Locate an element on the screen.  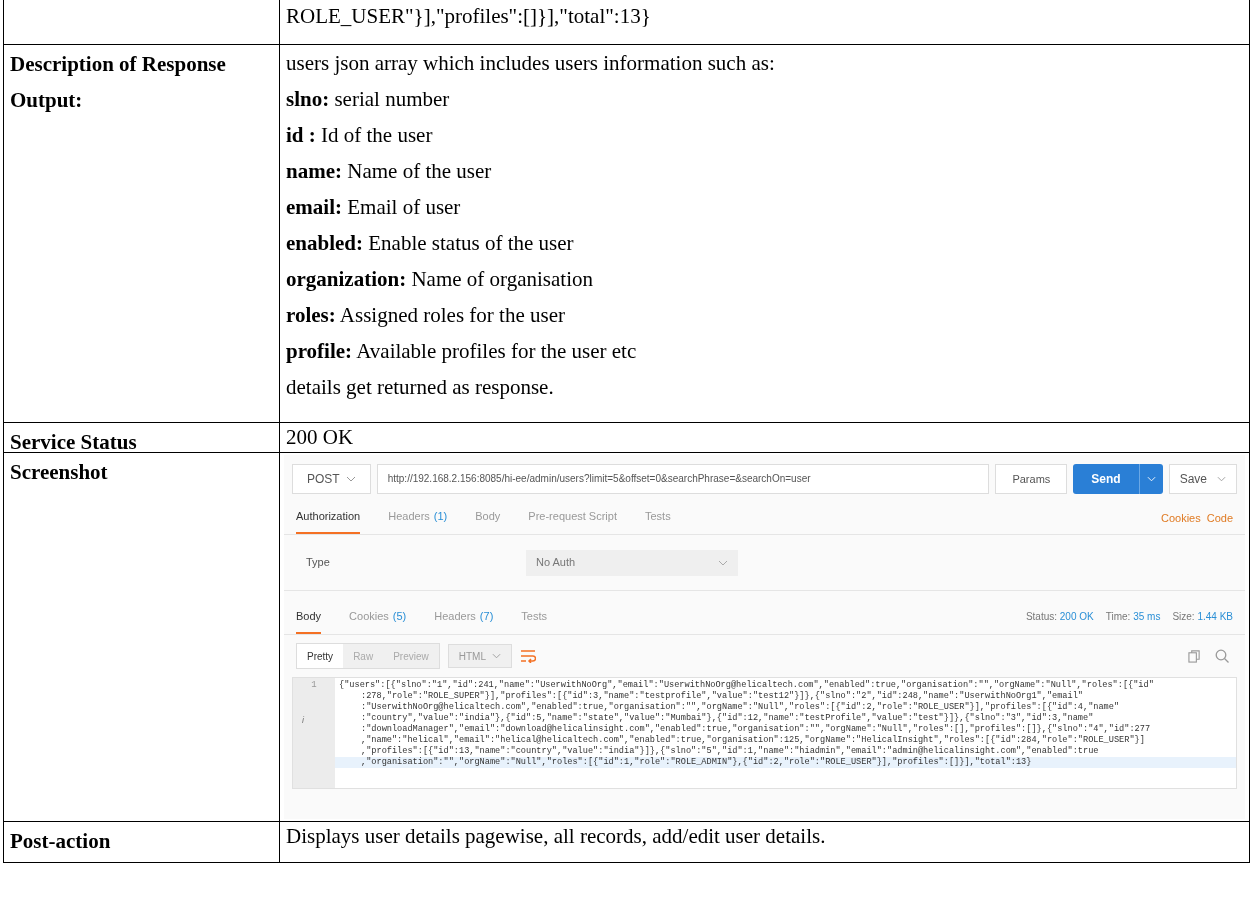
row-label: Screenshot is located at coordinates (59, 472).